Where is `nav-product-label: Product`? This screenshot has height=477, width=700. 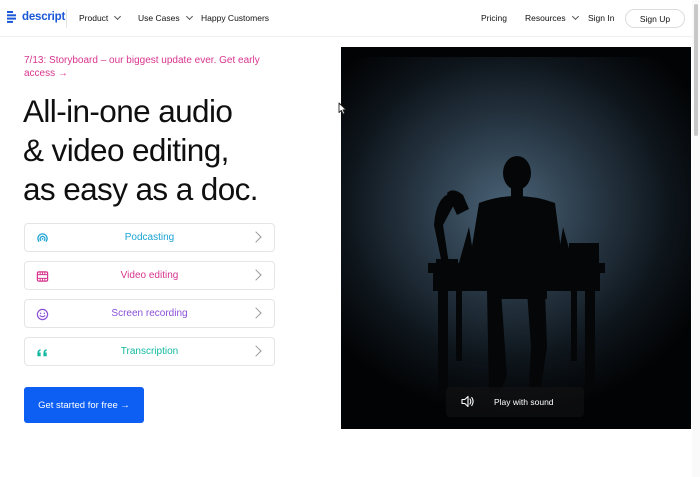
nav-product-label: Product is located at coordinates (94, 18).